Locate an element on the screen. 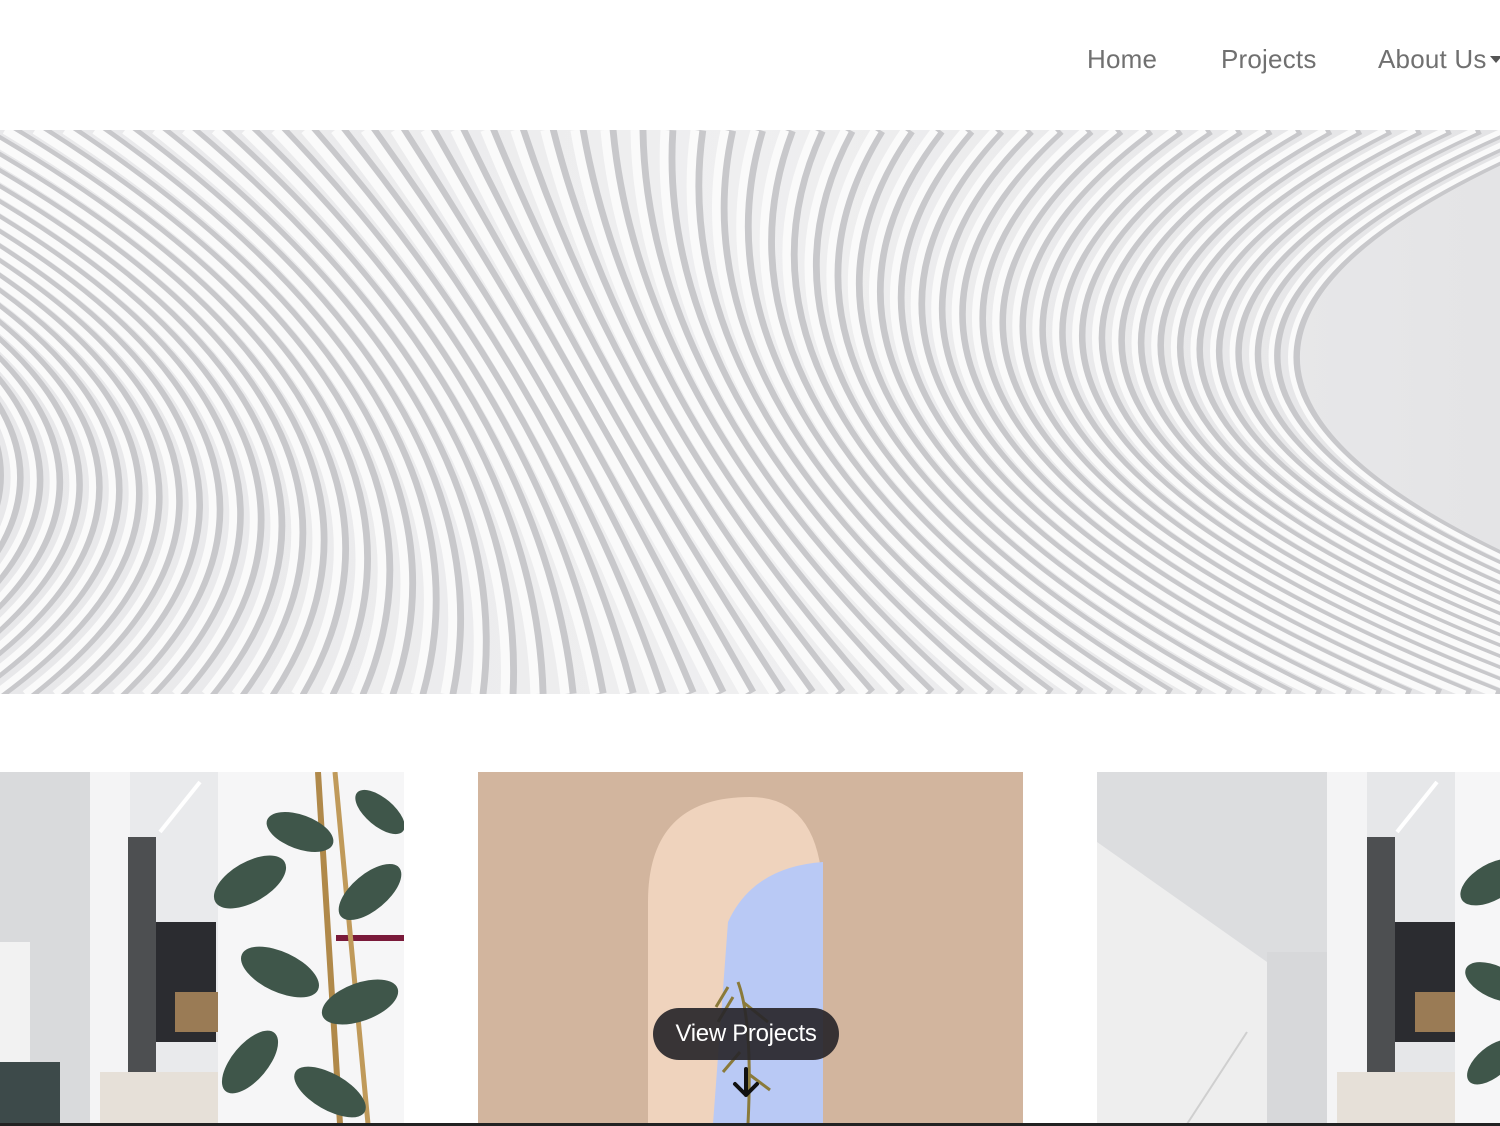 This screenshot has width=1500, height=1126. staircase-hallway-image is located at coordinates (1298, 948).